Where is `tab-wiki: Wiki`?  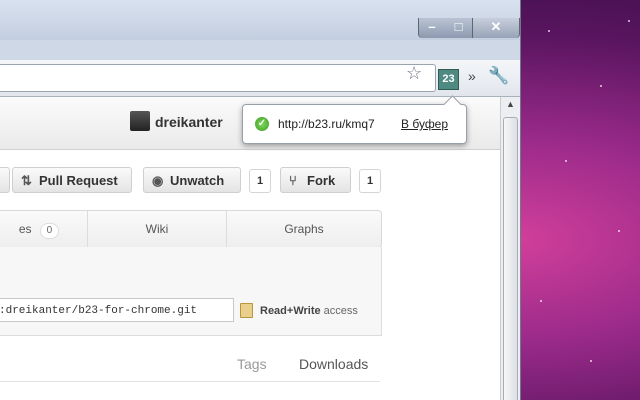
tab-wiki: Wiki is located at coordinates (157, 229).